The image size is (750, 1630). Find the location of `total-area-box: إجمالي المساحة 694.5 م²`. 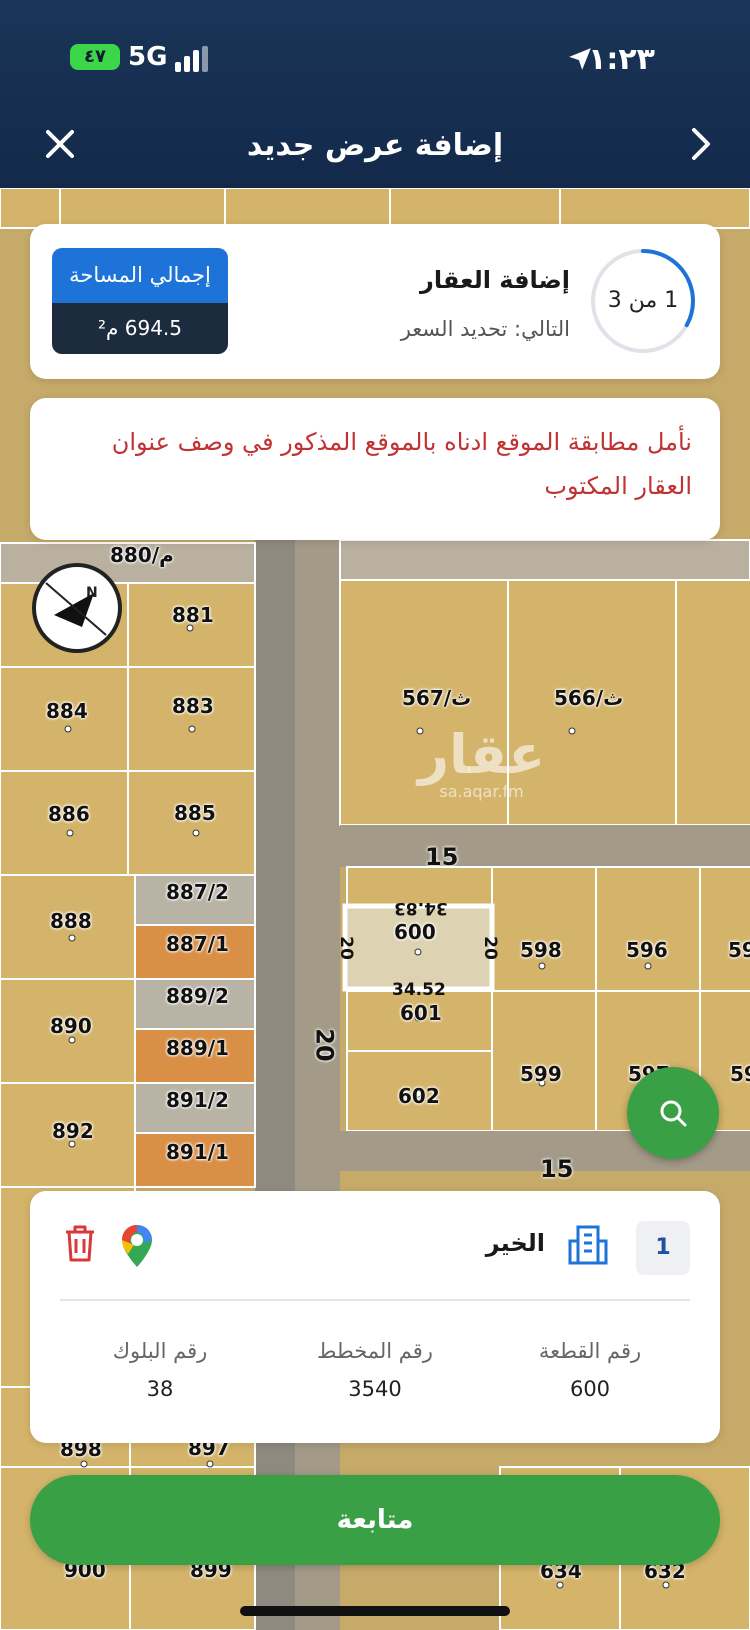

total-area-box: إجمالي المساحة 694.5 م² is located at coordinates (140, 301).